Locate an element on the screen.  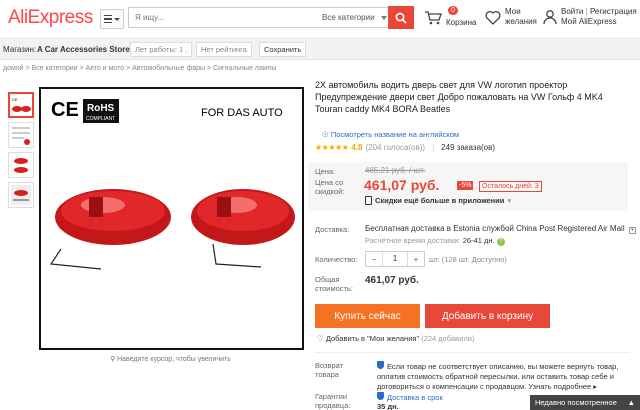
seller-guarantee: Доставка в срок 35 дн. is located at coordinates (410, 401).